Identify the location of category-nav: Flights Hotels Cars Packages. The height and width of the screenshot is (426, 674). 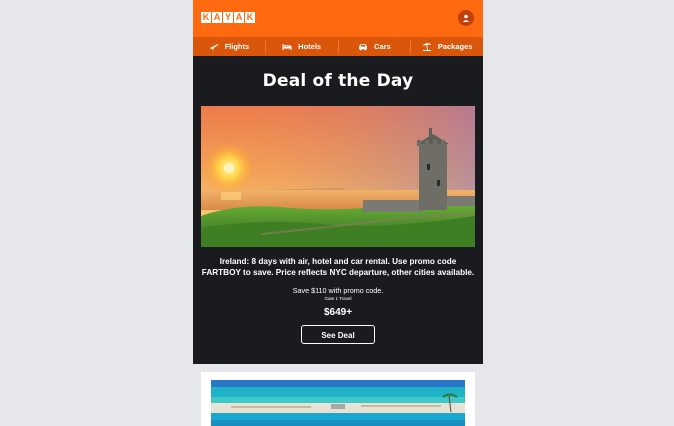
(338, 46).